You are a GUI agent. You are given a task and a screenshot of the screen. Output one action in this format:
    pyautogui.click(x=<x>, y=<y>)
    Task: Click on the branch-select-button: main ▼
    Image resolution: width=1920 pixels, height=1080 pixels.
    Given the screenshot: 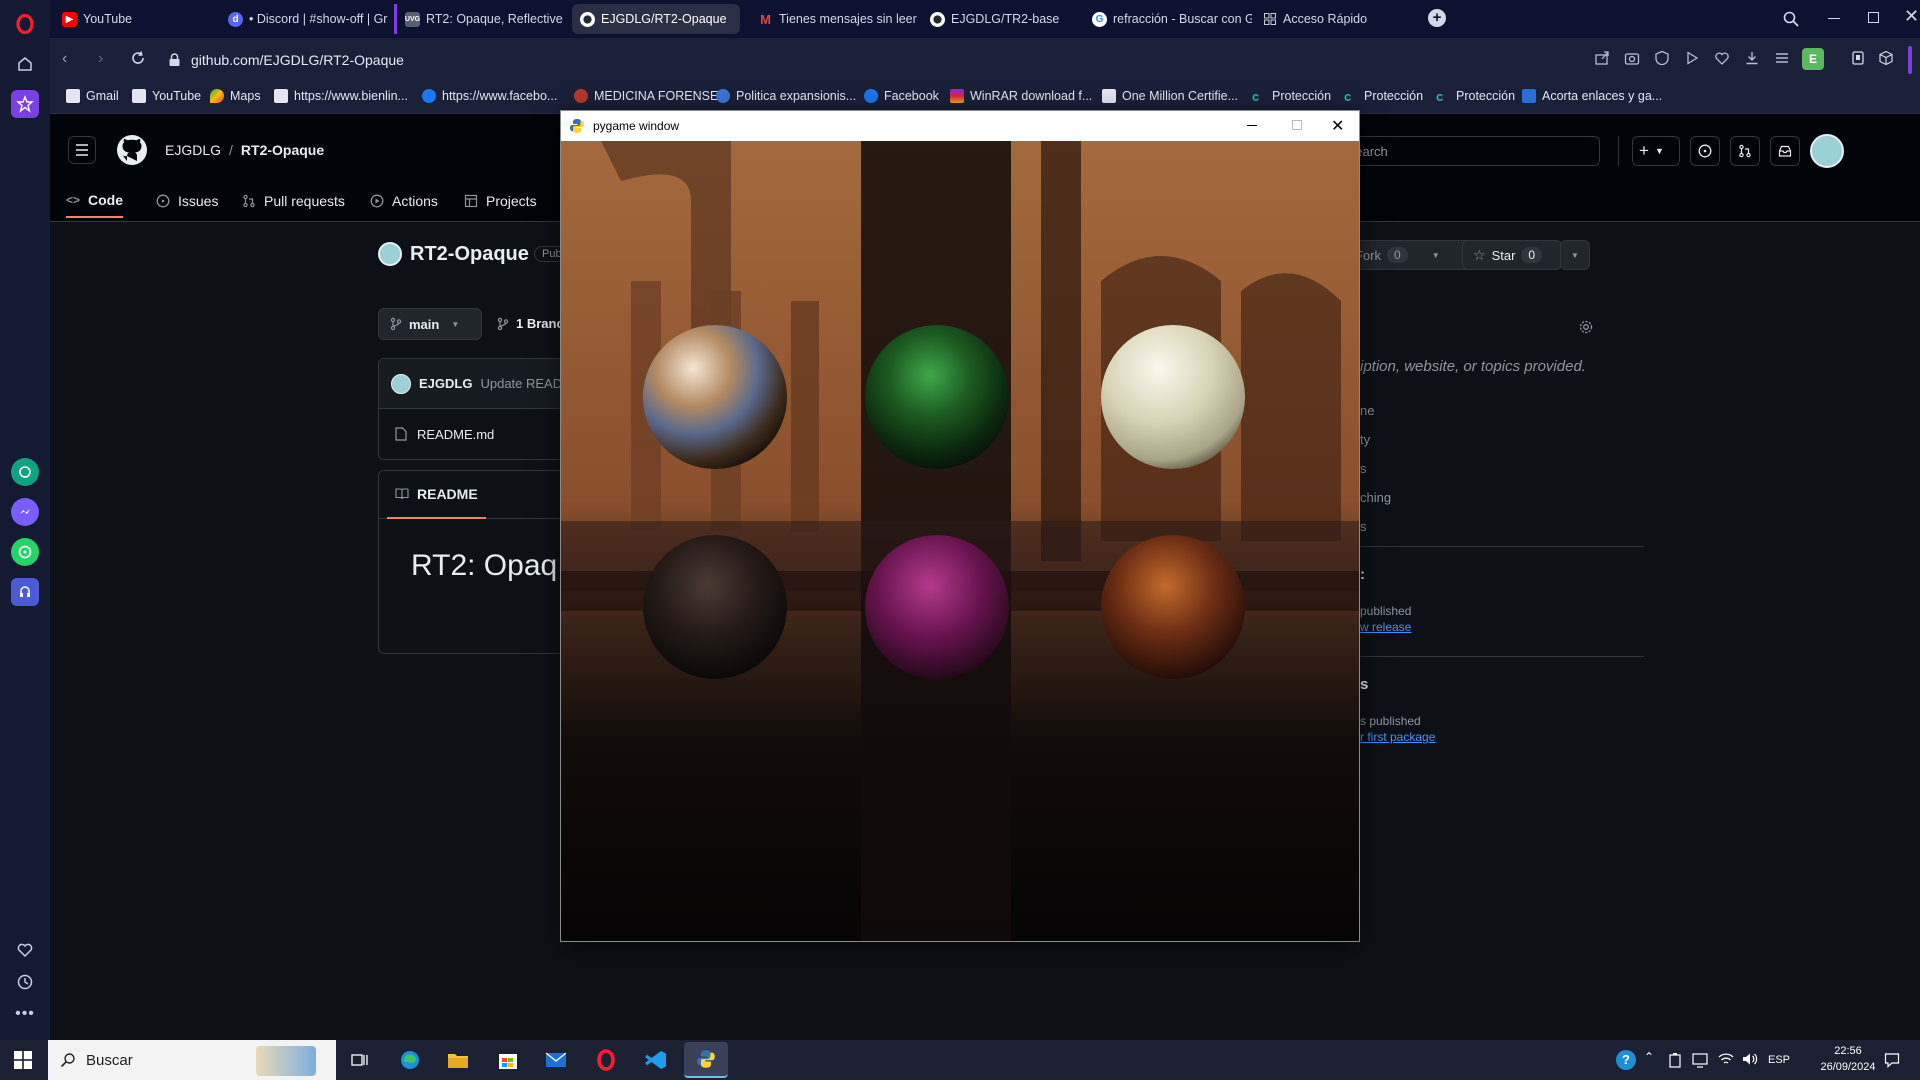 What is the action you would take?
    pyautogui.click(x=430, y=324)
    